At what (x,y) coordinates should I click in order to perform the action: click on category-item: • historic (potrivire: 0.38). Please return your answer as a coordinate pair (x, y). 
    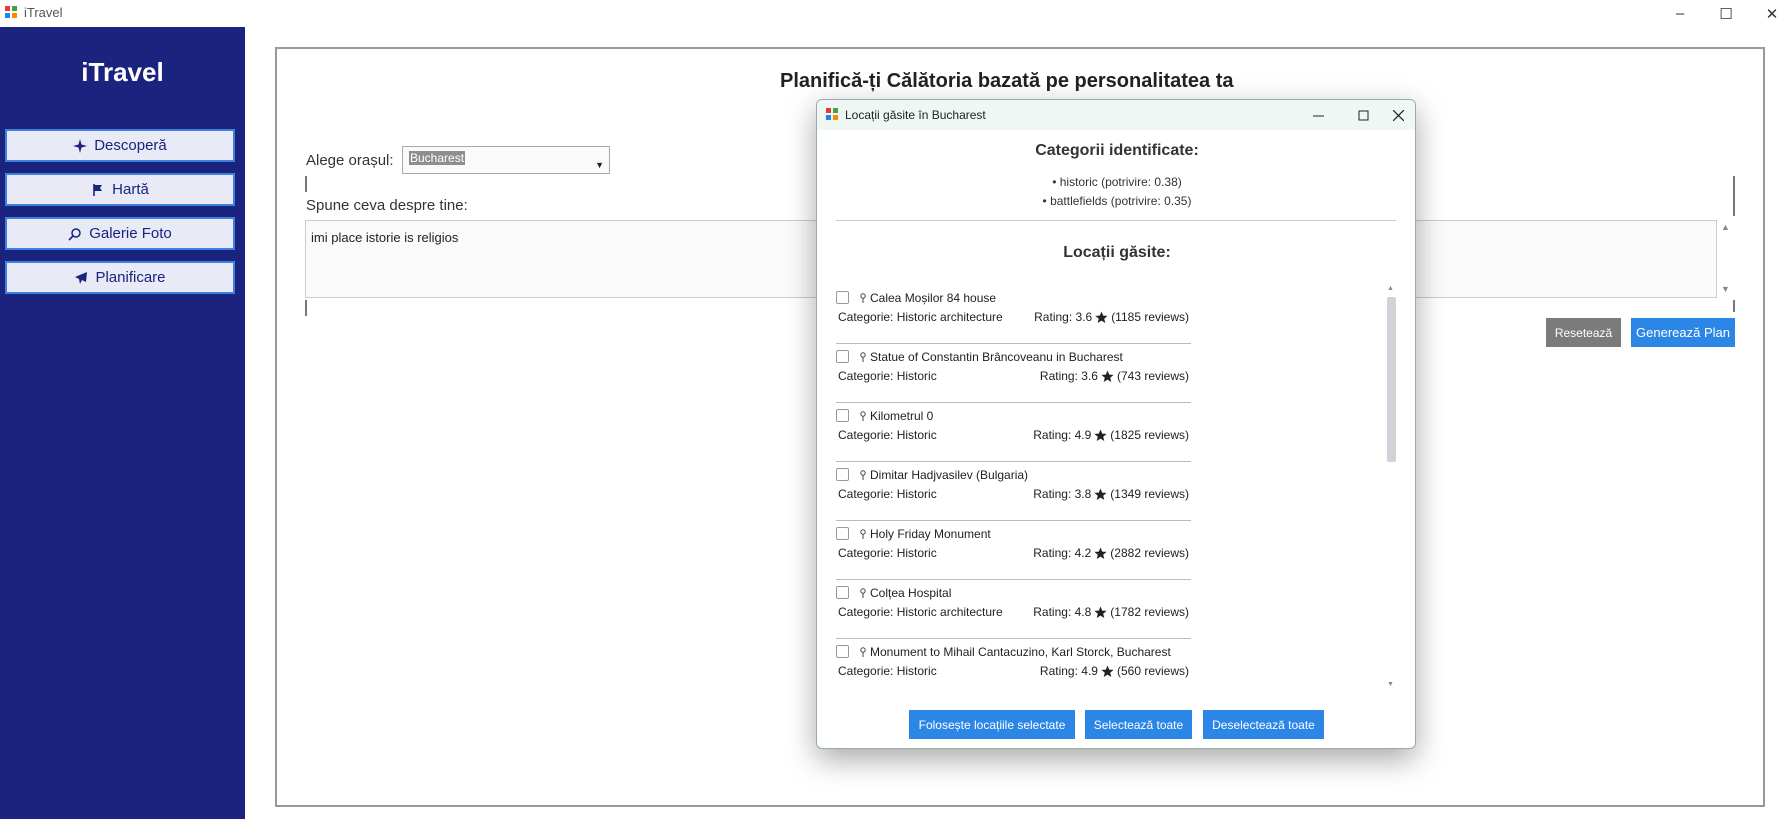
    Looking at the image, I should click on (1117, 182).